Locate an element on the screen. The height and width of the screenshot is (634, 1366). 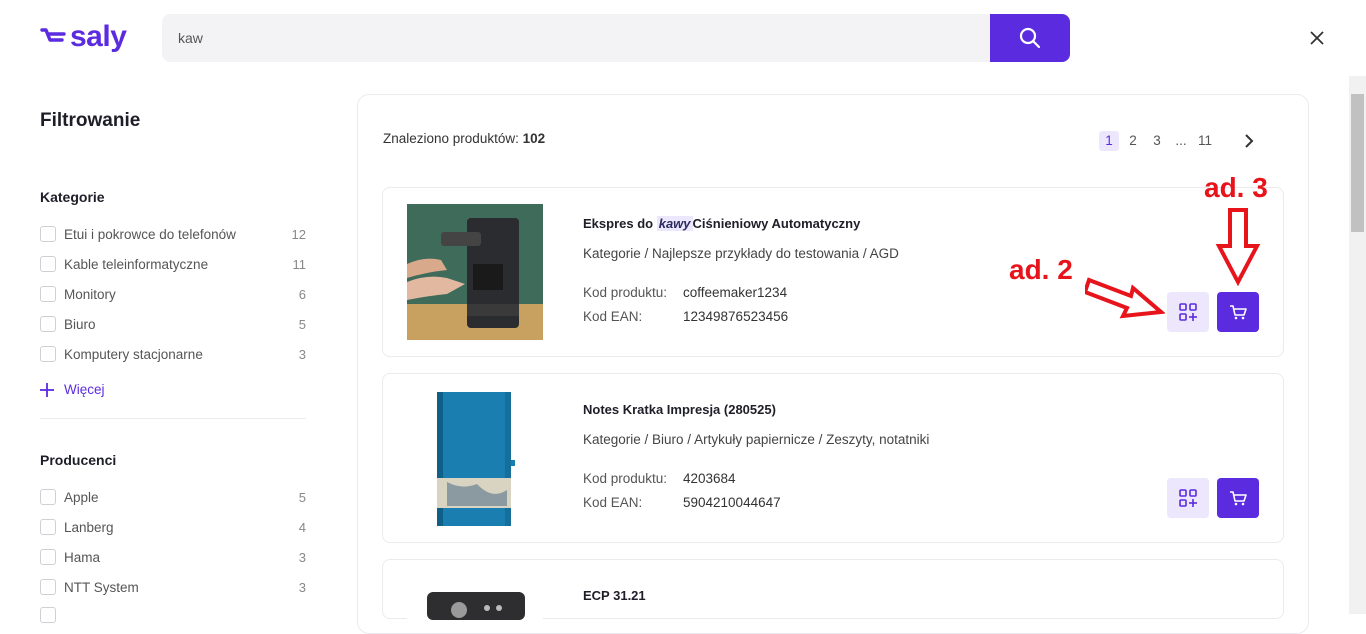
page-link: 11 is located at coordinates (1205, 141).